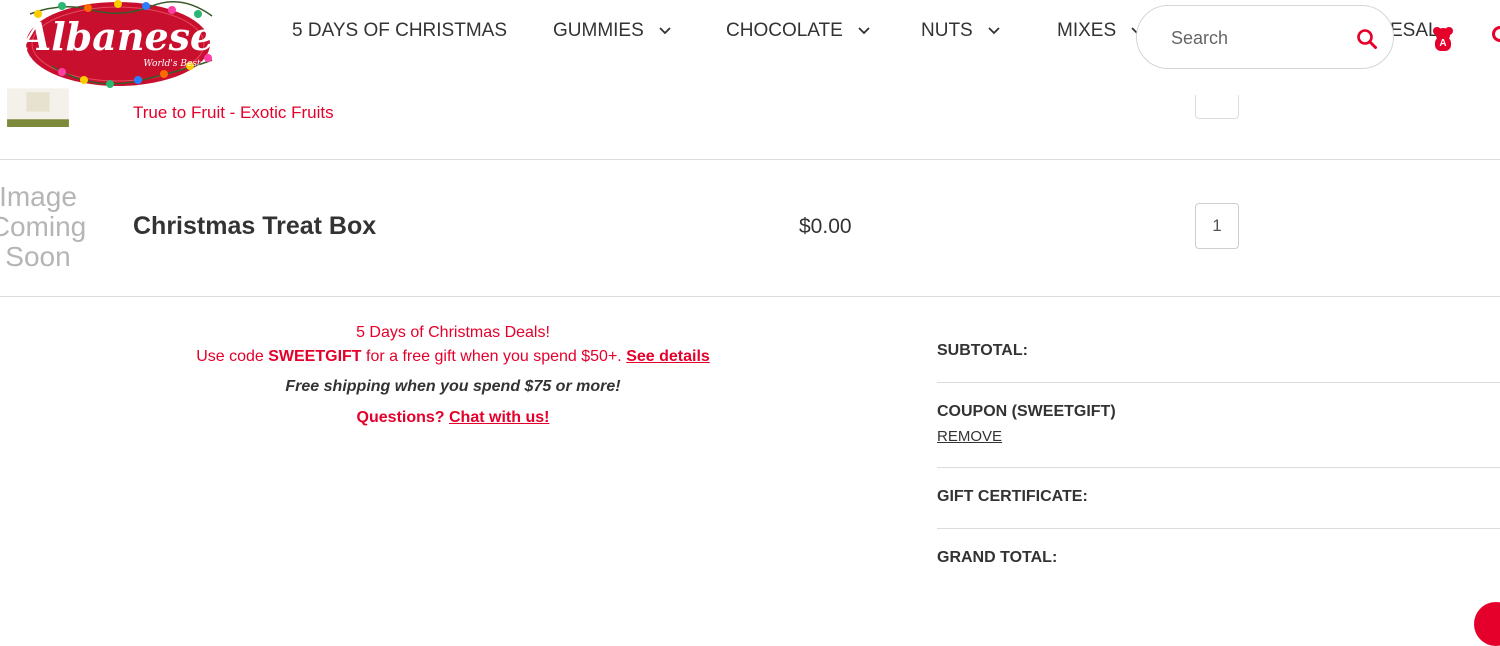 This screenshot has height=646, width=1500. Describe the element at coordinates (494, 356) in the screenshot. I see `promo-text: for a free gift when you spend $50+.` at that location.